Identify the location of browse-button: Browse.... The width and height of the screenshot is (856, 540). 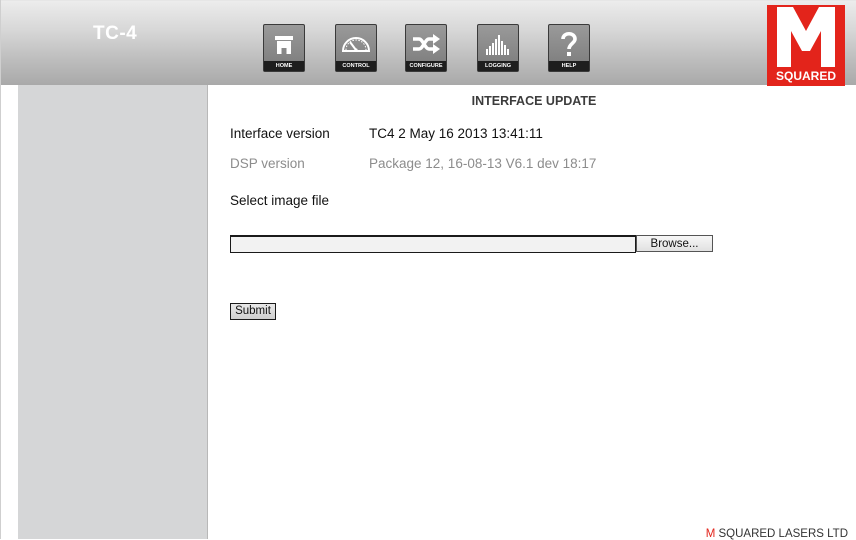
(674, 243).